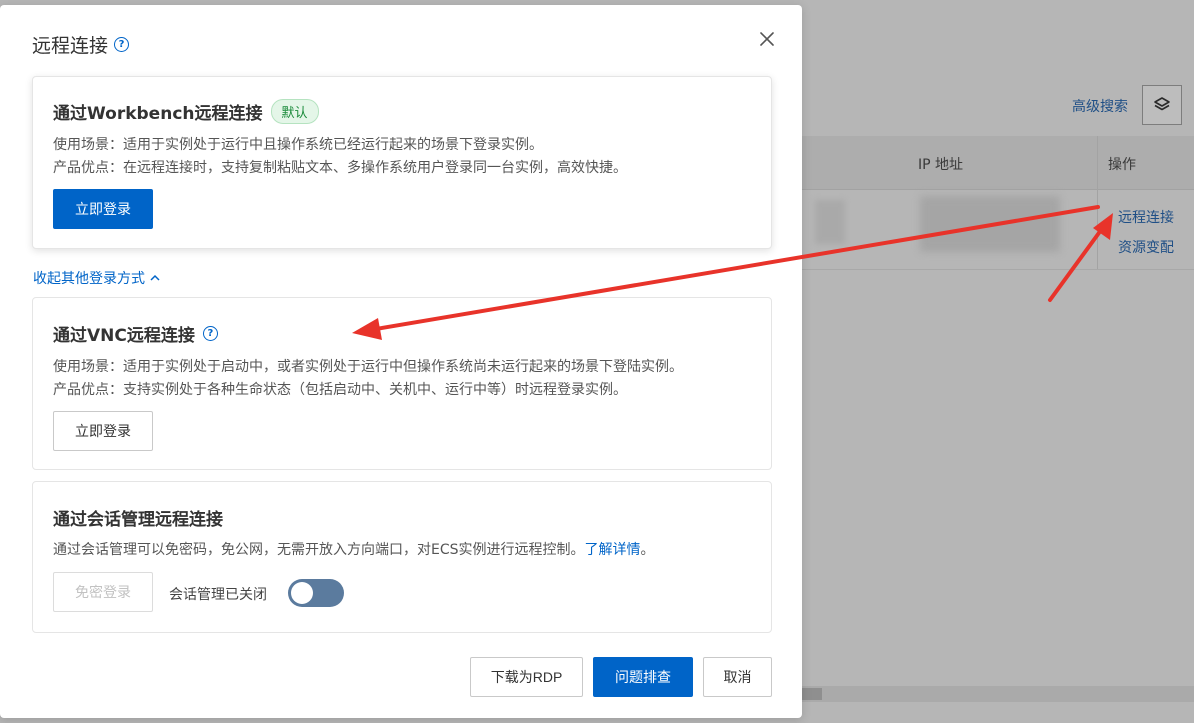 The width and height of the screenshot is (1194, 723). Describe the element at coordinates (103, 592) in the screenshot. I see `passwordless-login-button: 免密登录` at that location.